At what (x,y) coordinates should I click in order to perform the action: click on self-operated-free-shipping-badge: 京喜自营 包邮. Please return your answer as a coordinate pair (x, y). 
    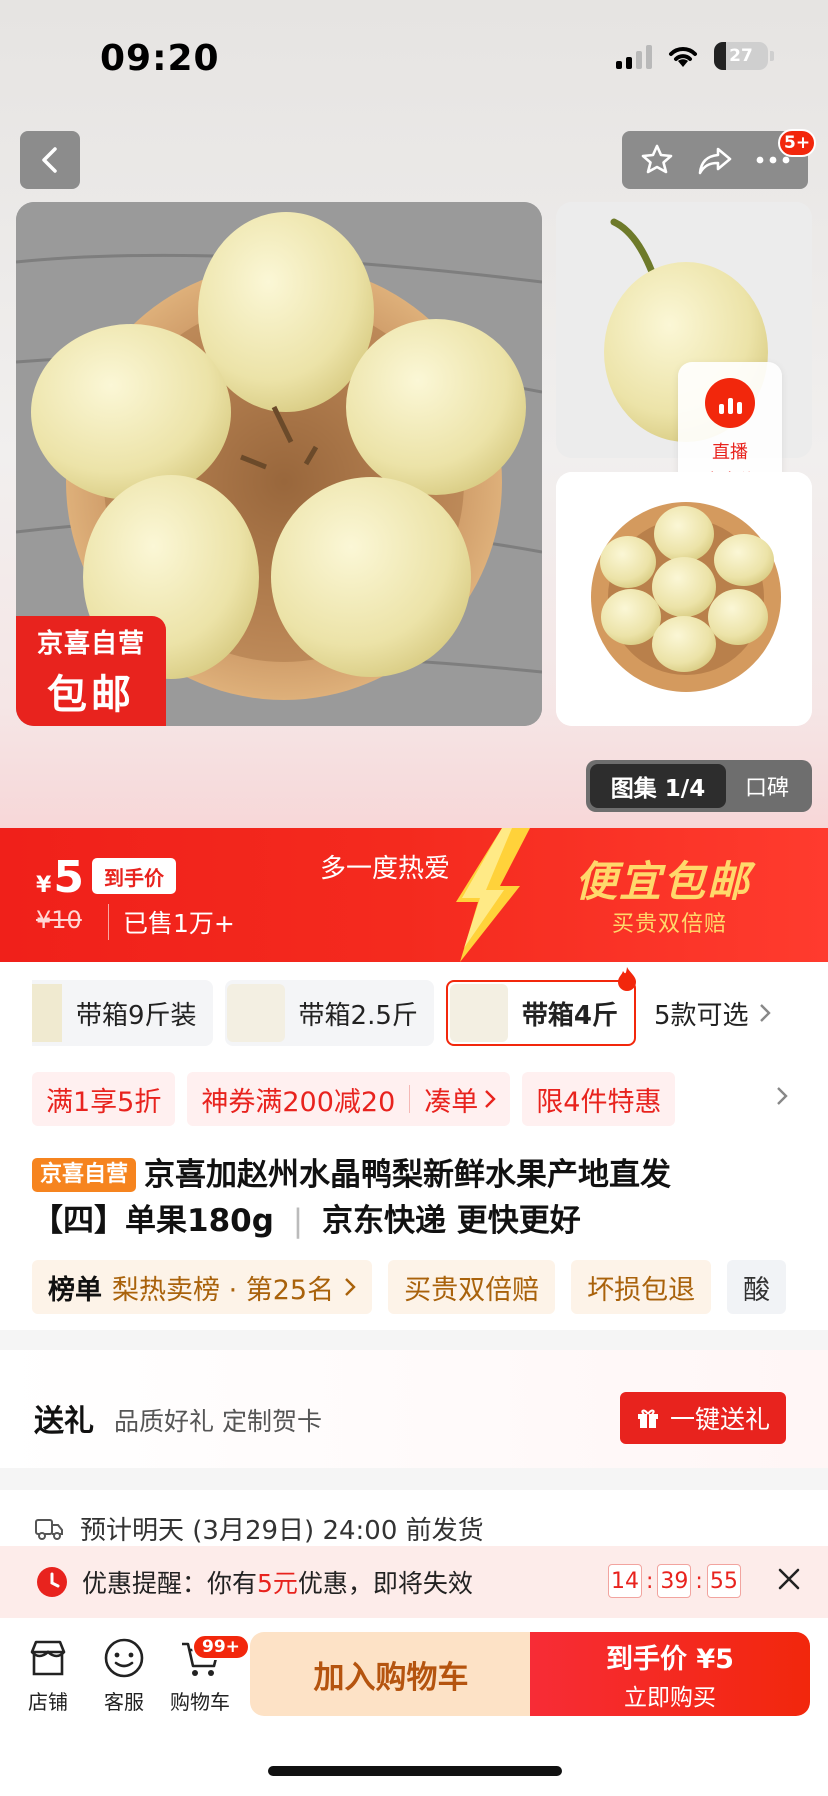
    Looking at the image, I should click on (91, 671).